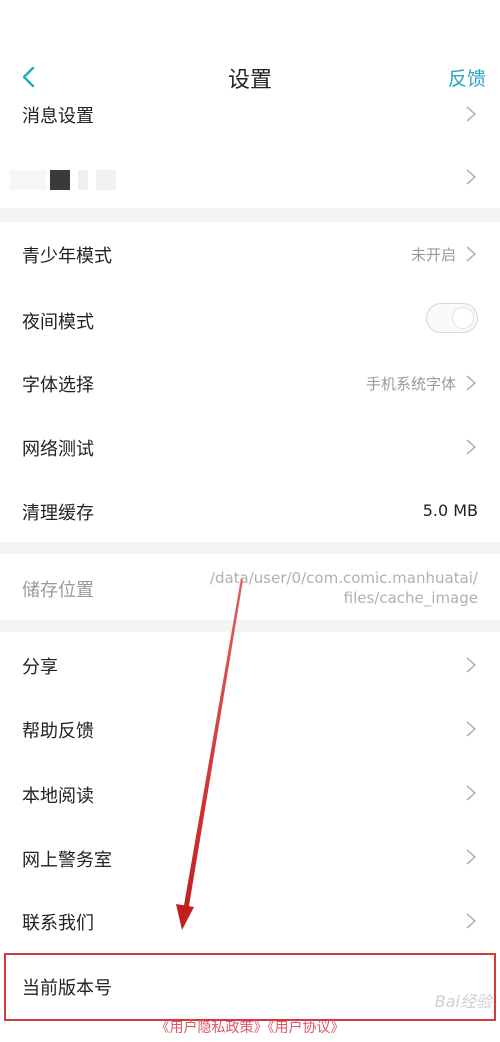 The width and height of the screenshot is (500, 1042). Describe the element at coordinates (40, 667) in the screenshot. I see `row-label: 分享` at that location.